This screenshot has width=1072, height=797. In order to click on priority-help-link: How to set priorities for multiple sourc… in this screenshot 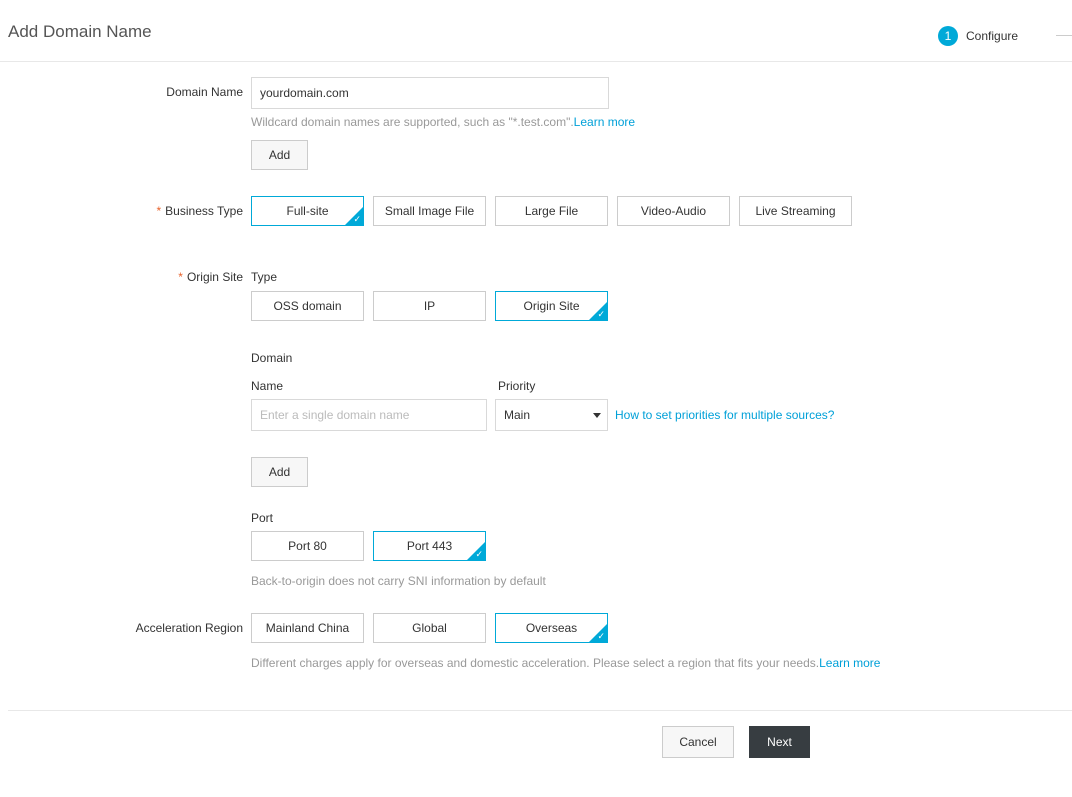, I will do `click(724, 415)`.